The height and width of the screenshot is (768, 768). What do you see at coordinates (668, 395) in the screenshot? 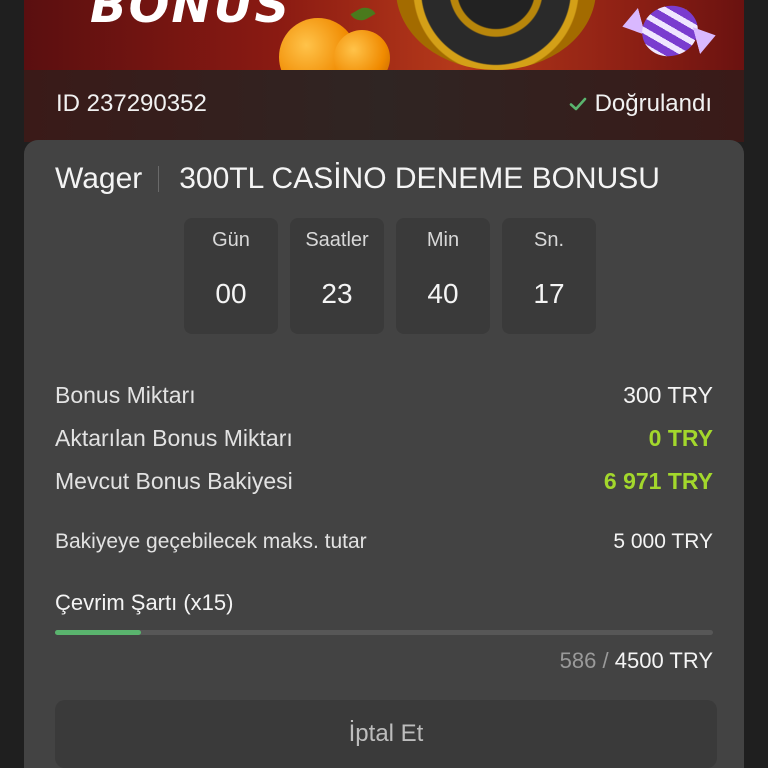
I see `bonus-amount-value: 300 TRY` at bounding box center [668, 395].